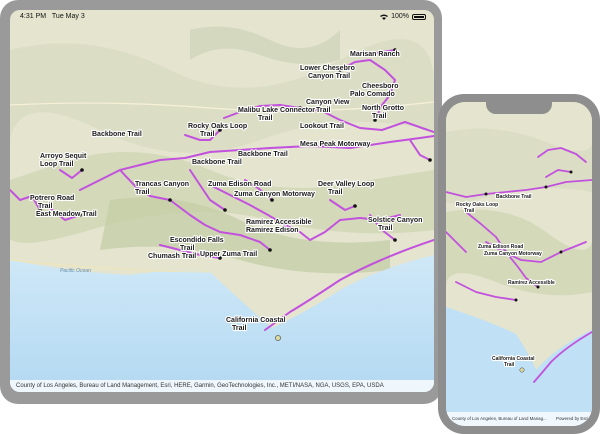 This screenshot has width=600, height=434. What do you see at coordinates (276, 110) in the screenshot?
I see `map-label: Malibu Lake Connector` at bounding box center [276, 110].